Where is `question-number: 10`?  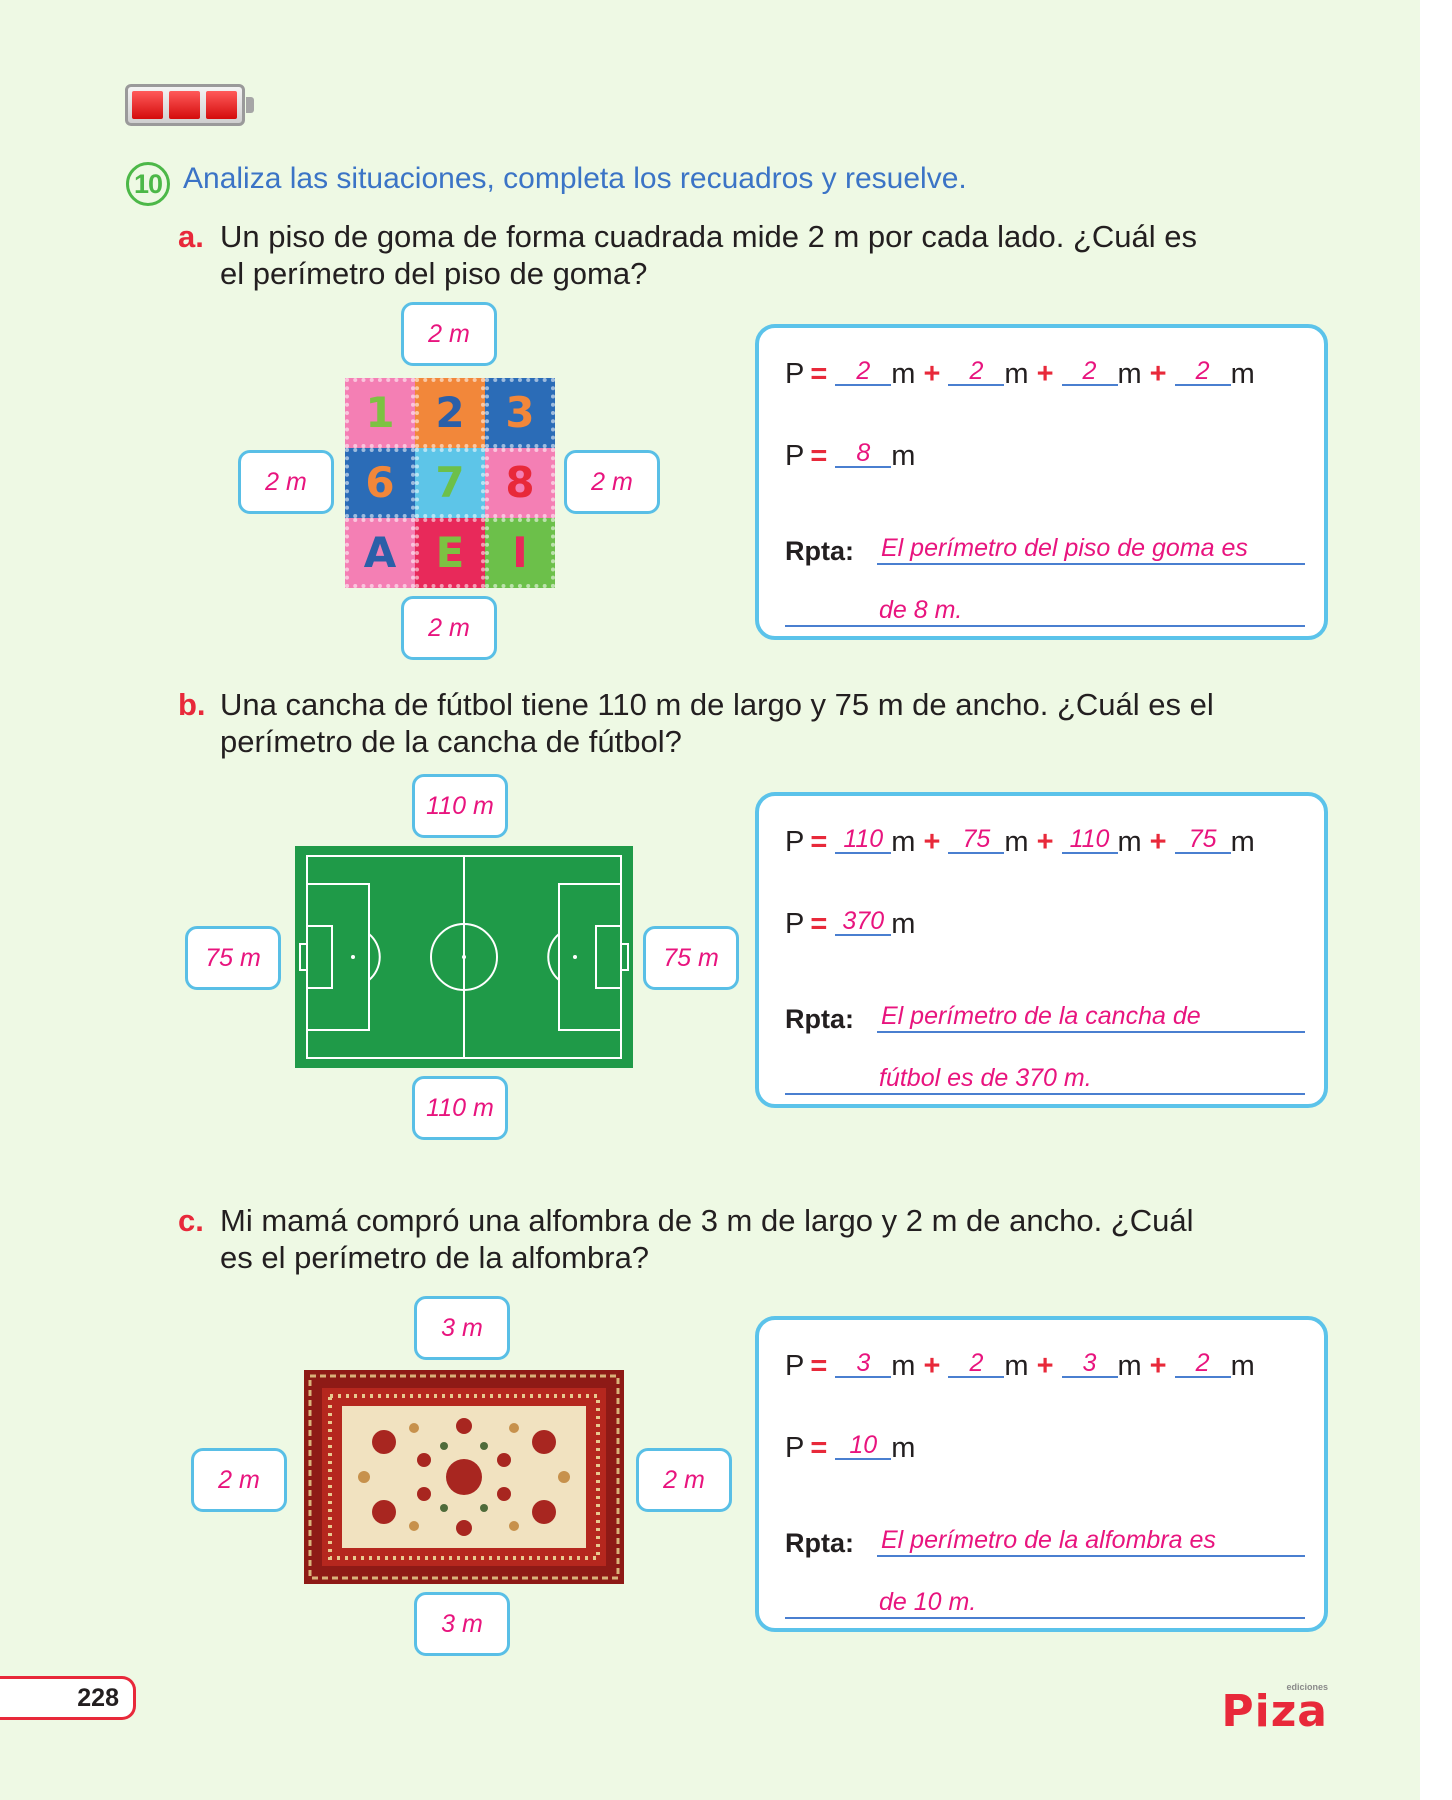
question-number: 10 is located at coordinates (148, 184).